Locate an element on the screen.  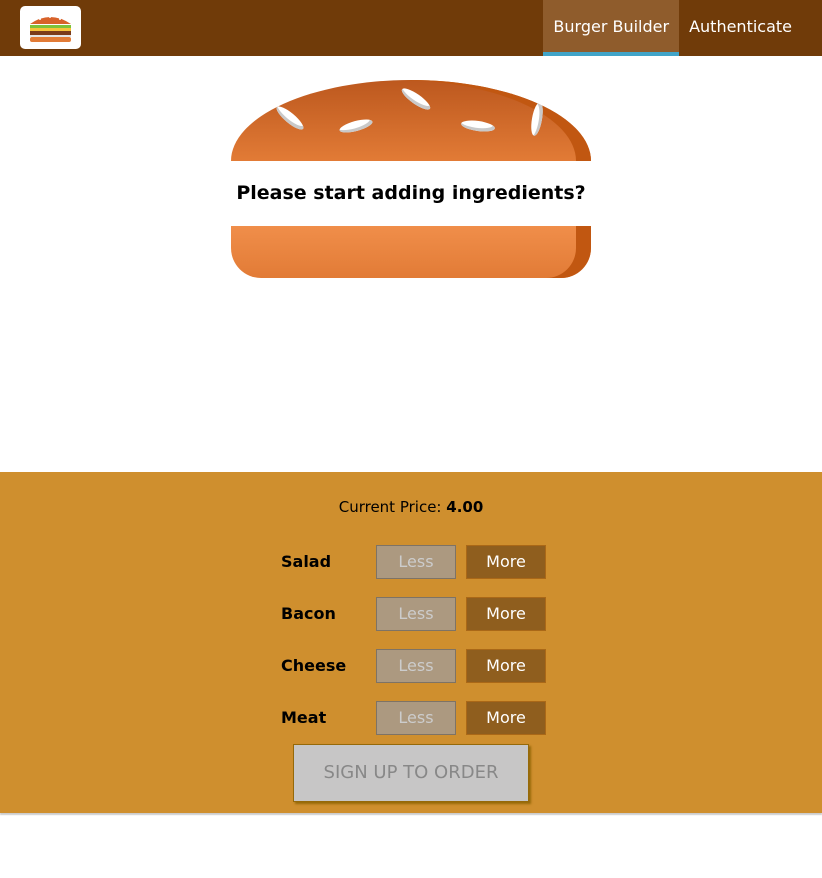
ingredient-row-salad: Salad Less More is located at coordinates (416, 562).